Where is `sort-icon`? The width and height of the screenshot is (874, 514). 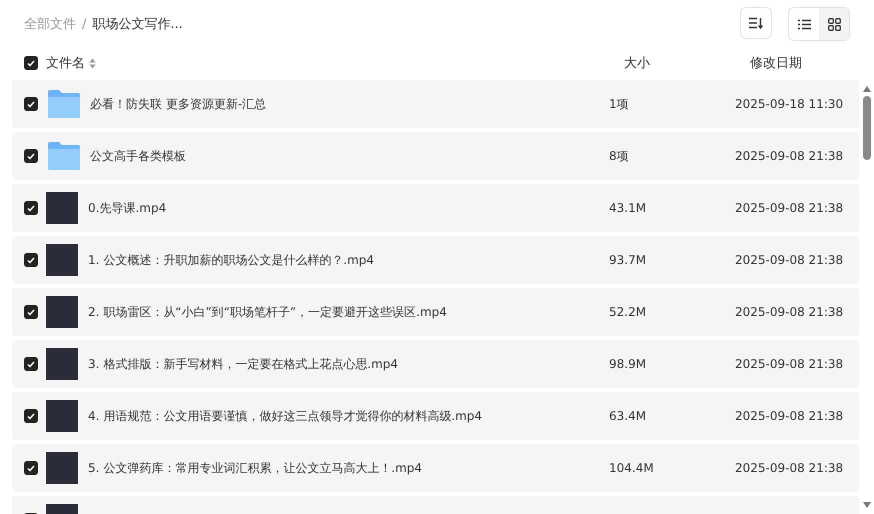
sort-icon is located at coordinates (756, 23).